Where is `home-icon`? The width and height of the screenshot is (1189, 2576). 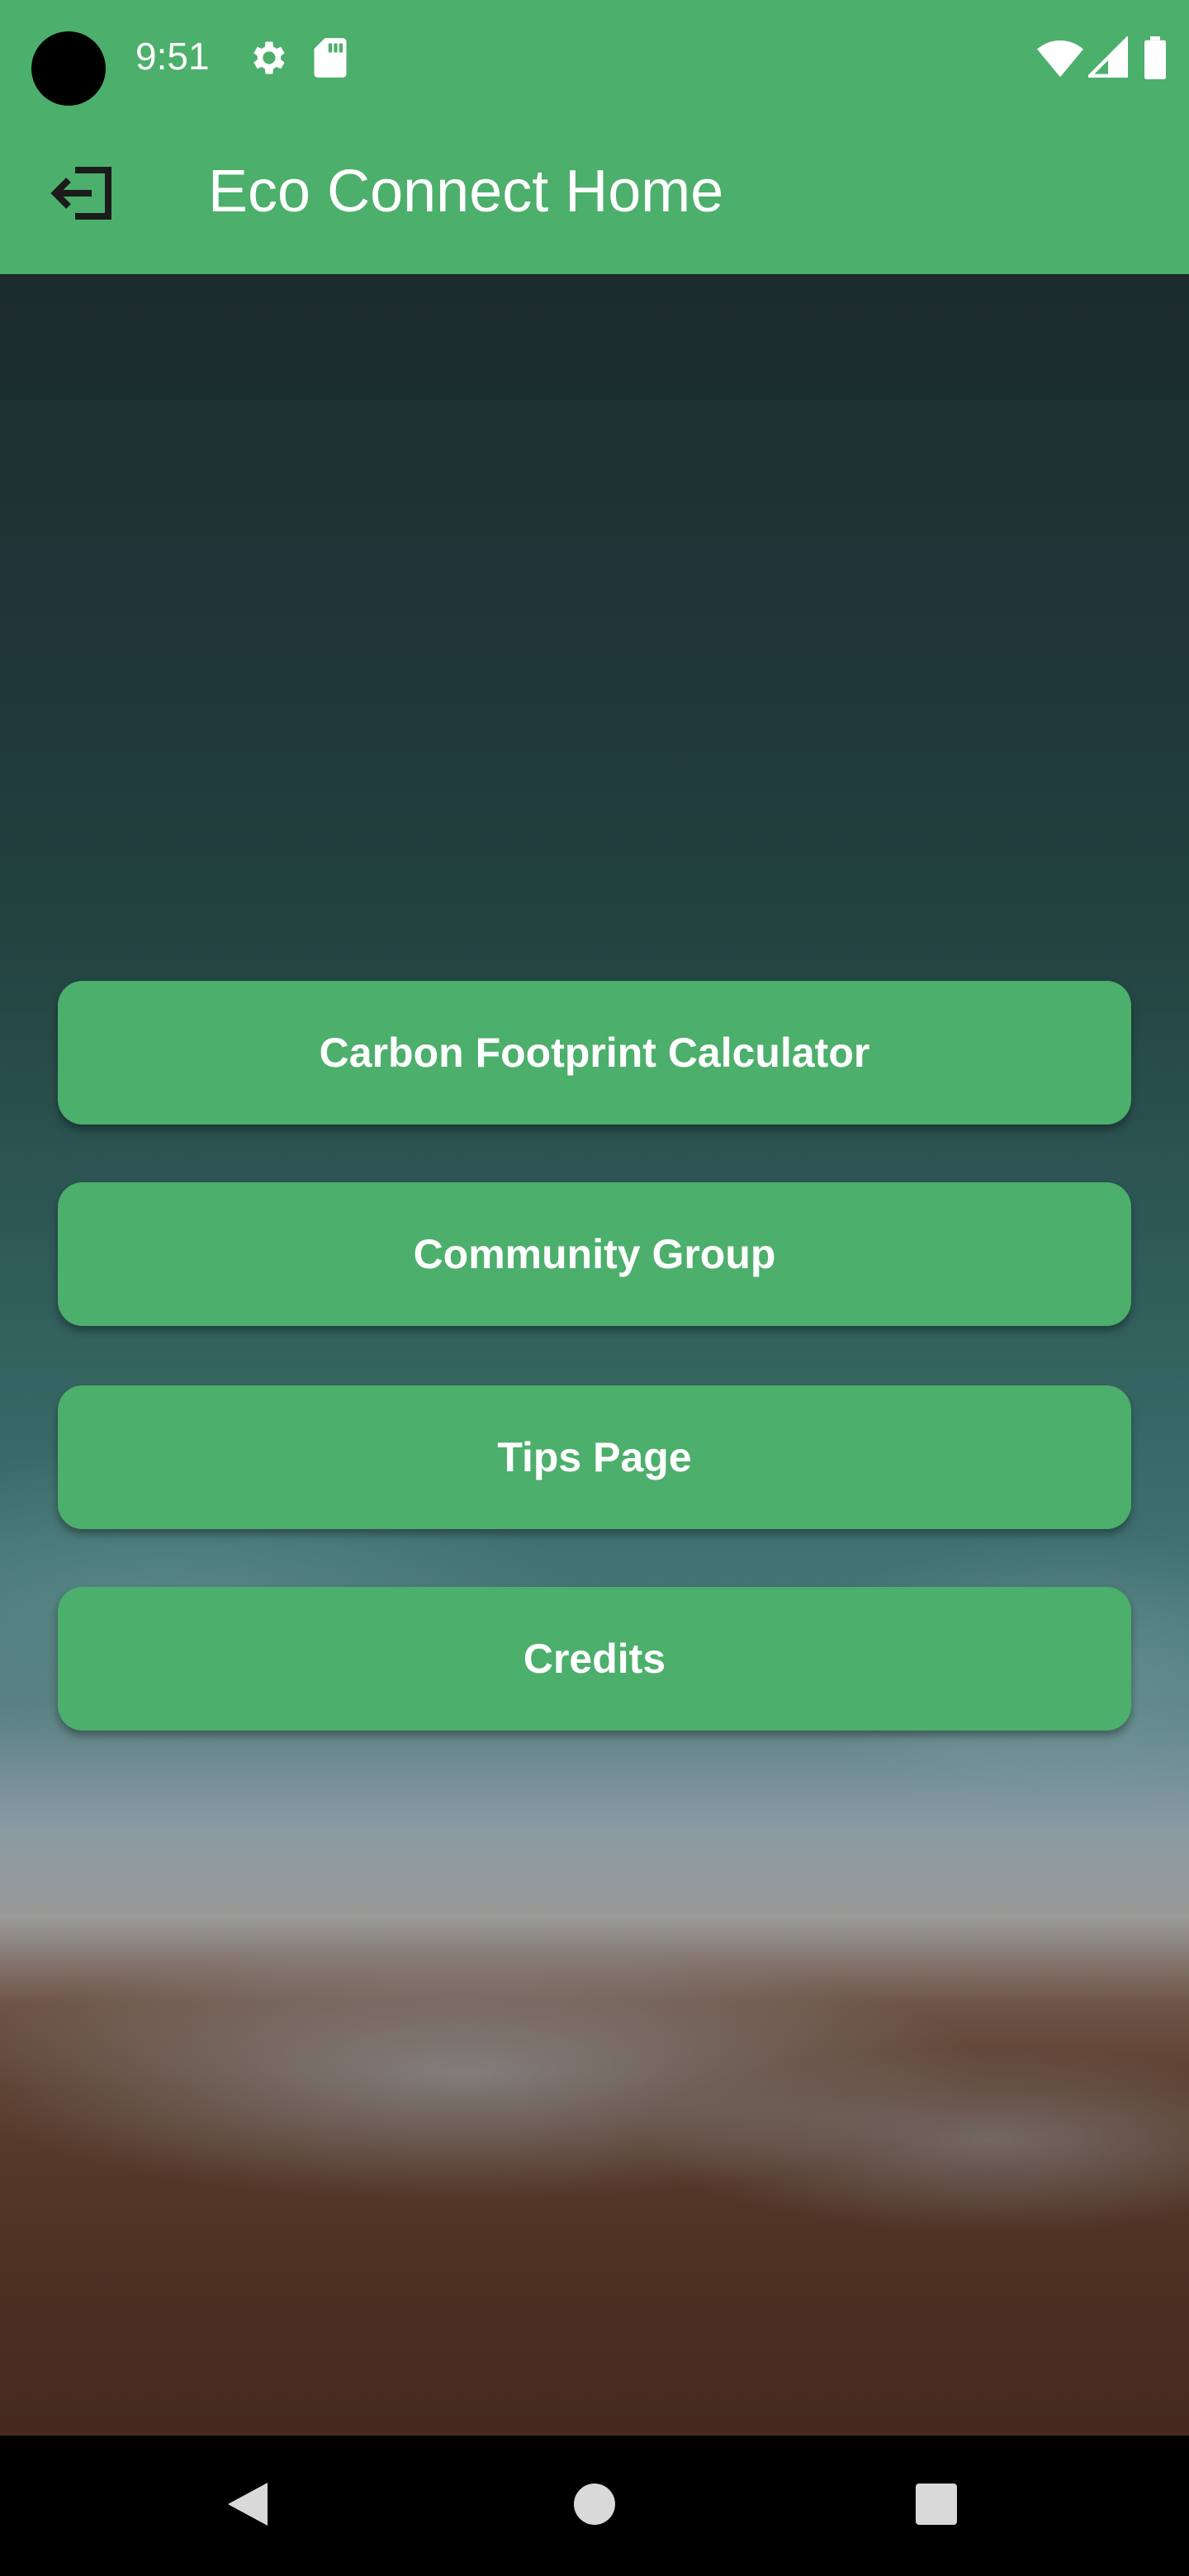
home-icon is located at coordinates (594, 2506).